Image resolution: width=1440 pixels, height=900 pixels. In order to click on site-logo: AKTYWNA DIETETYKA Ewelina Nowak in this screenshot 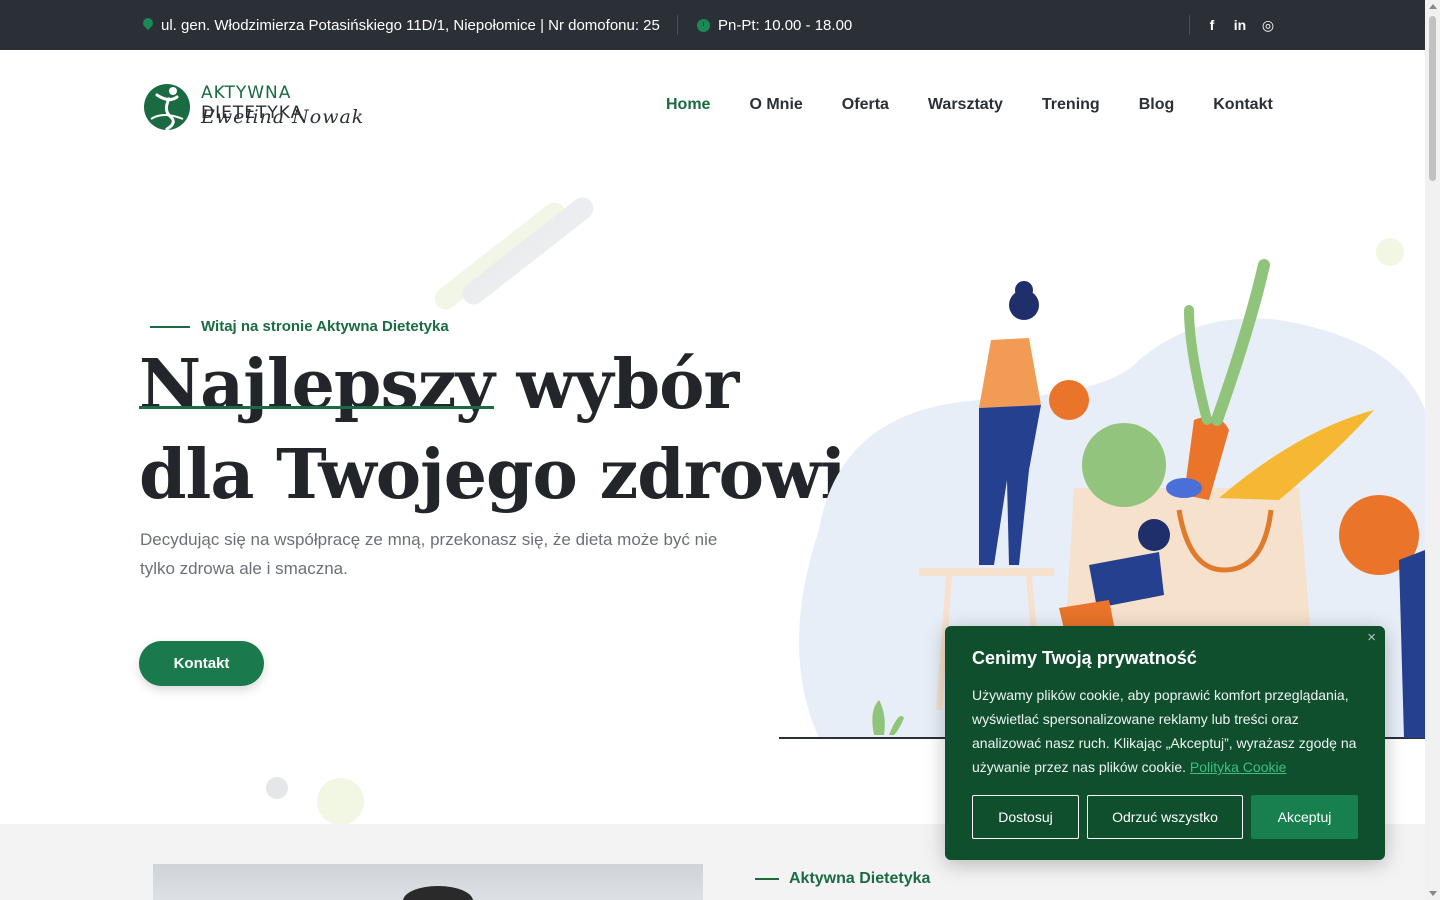, I will do `click(268, 107)`.